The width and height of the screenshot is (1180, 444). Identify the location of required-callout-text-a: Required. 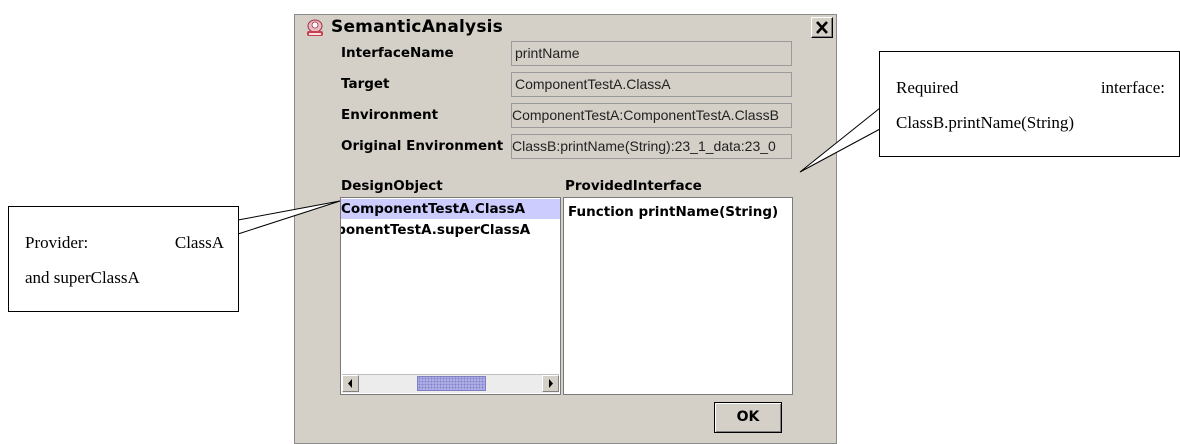
(927, 87).